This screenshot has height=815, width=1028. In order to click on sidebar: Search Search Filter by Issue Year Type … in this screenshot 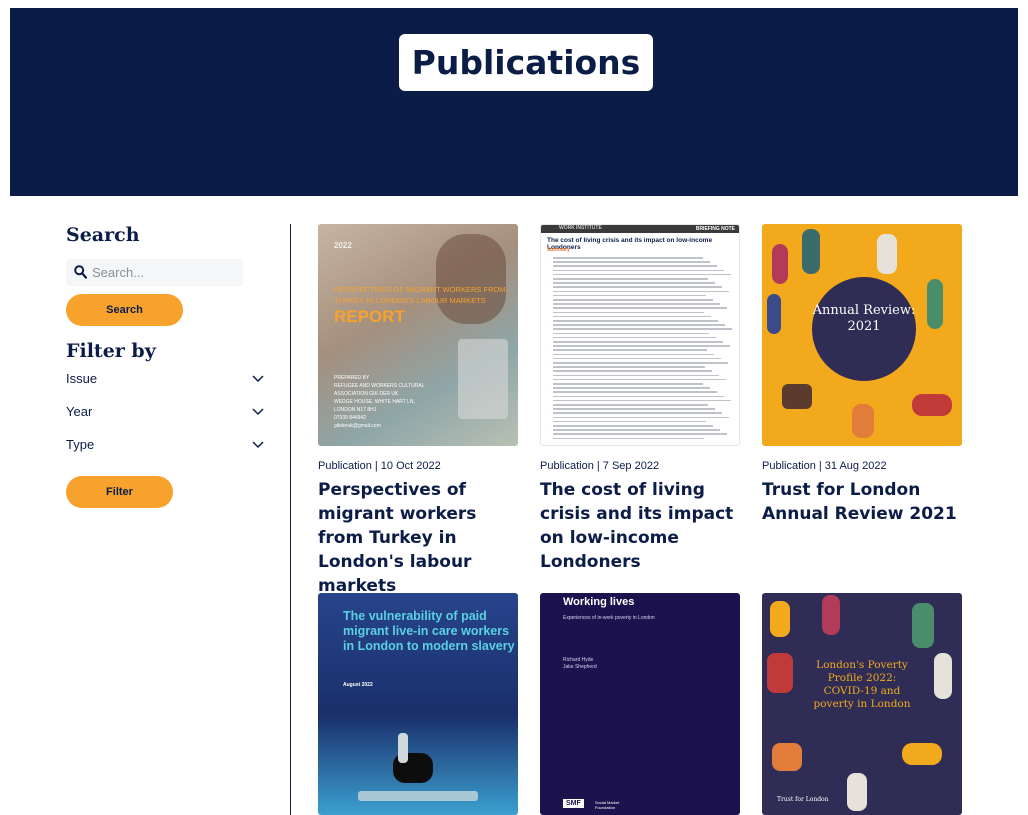, I will do `click(171, 366)`.